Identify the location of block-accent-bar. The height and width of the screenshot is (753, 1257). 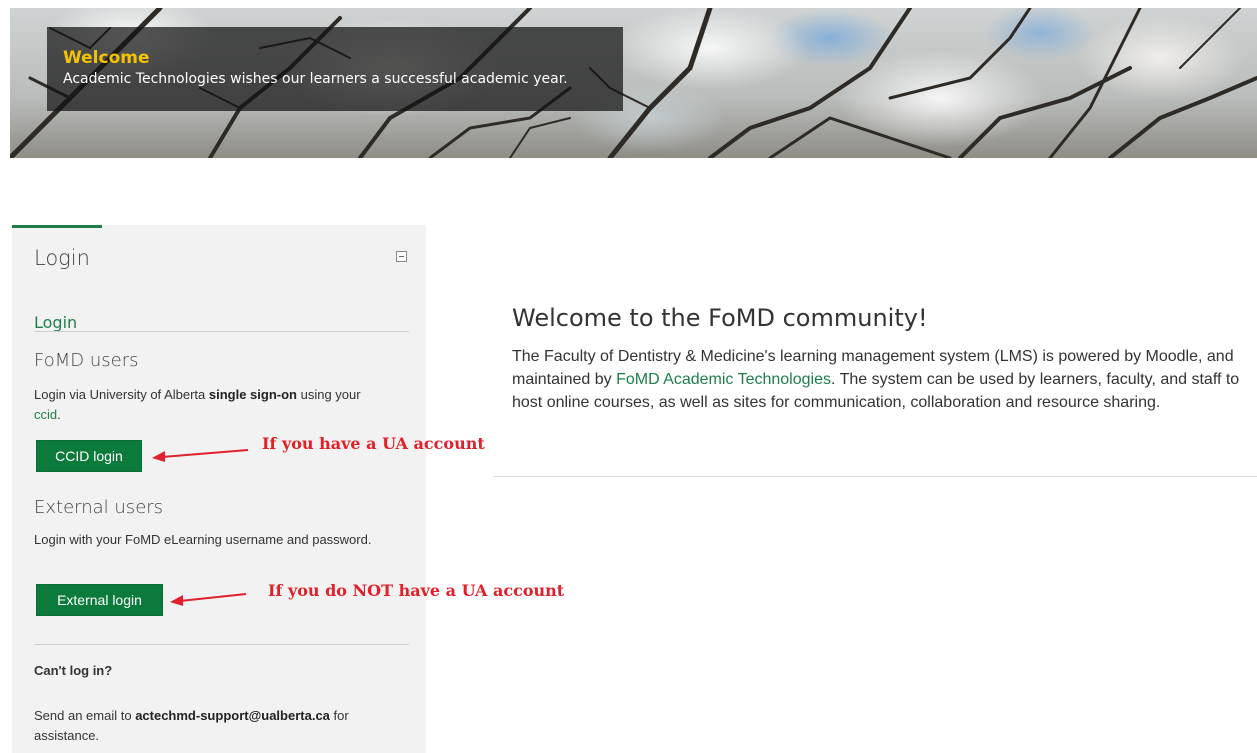
(57, 226).